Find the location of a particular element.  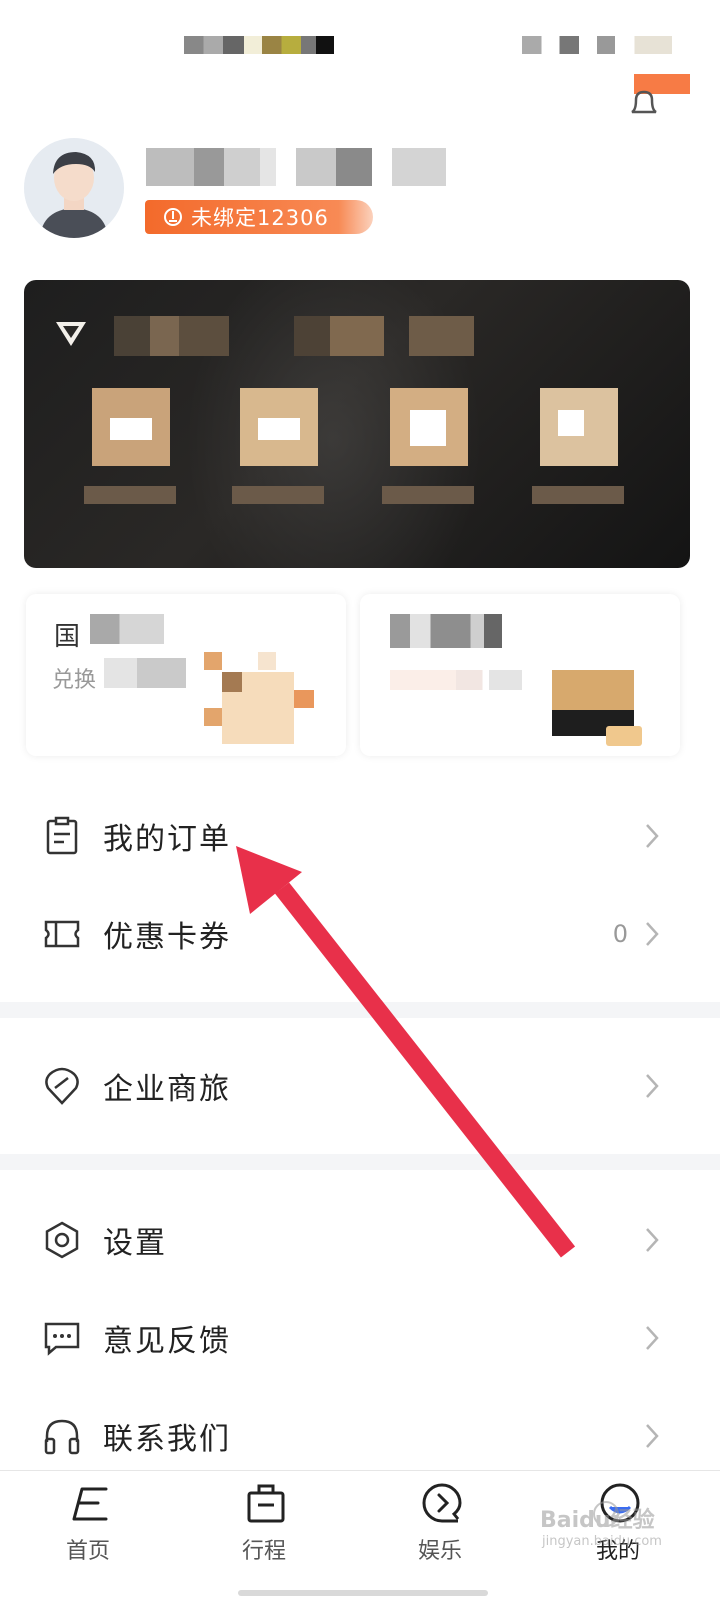

settings-gear-icon is located at coordinates (62, 1240).